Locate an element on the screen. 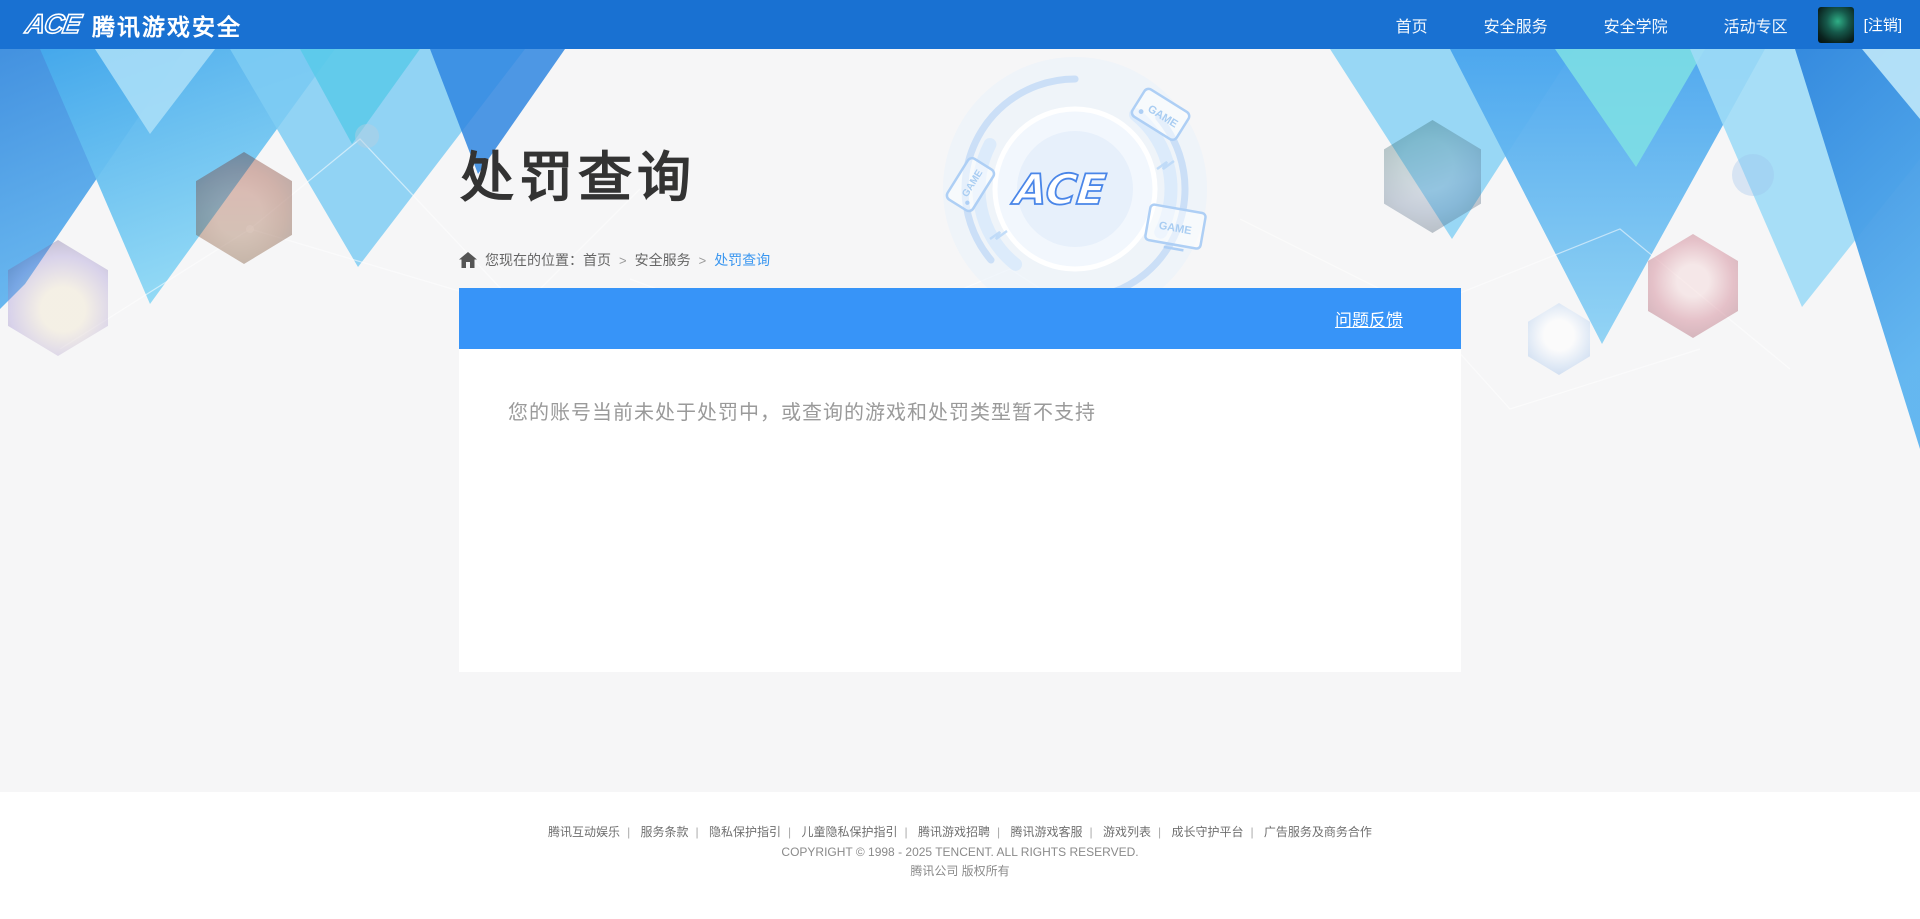  nav-item-activity-zone: 活动专区 is located at coordinates (1756, 25).